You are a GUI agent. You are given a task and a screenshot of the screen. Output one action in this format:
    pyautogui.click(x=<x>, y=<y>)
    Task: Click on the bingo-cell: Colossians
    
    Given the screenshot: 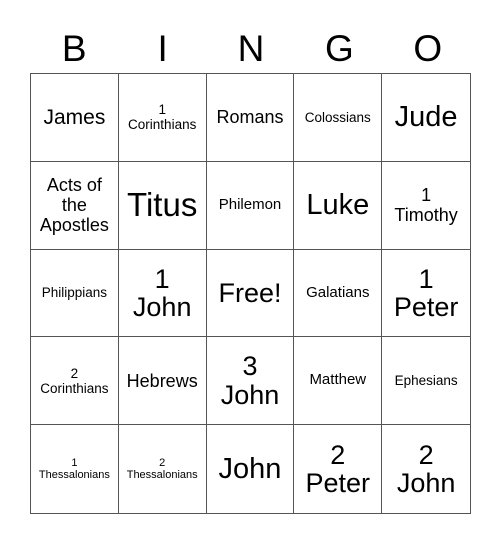 What is the action you would take?
    pyautogui.click(x=338, y=118)
    